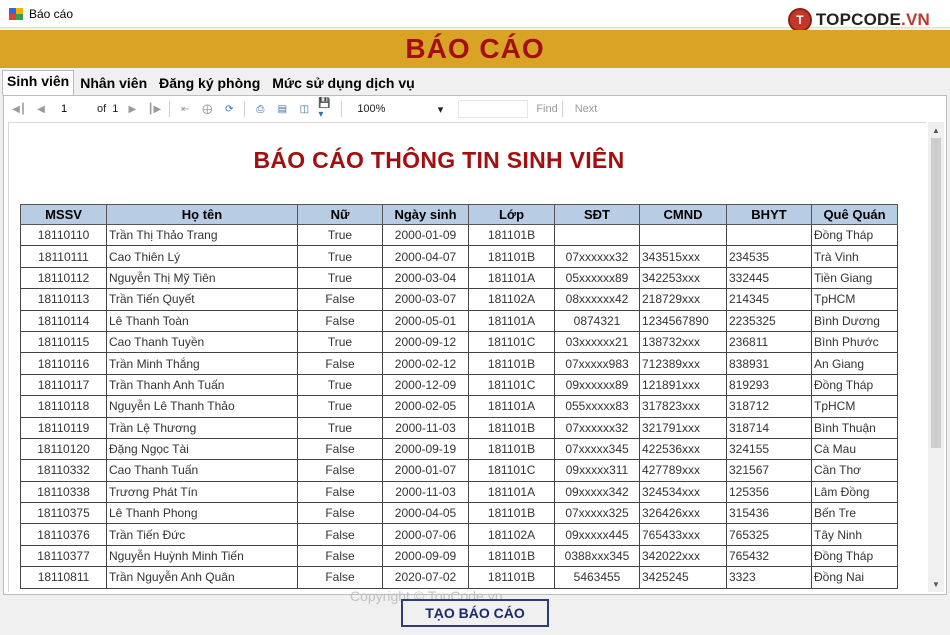 This screenshot has height=635, width=950. What do you see at coordinates (769, 320) in the screenshot?
I see `cell-bhyt: 2235325` at bounding box center [769, 320].